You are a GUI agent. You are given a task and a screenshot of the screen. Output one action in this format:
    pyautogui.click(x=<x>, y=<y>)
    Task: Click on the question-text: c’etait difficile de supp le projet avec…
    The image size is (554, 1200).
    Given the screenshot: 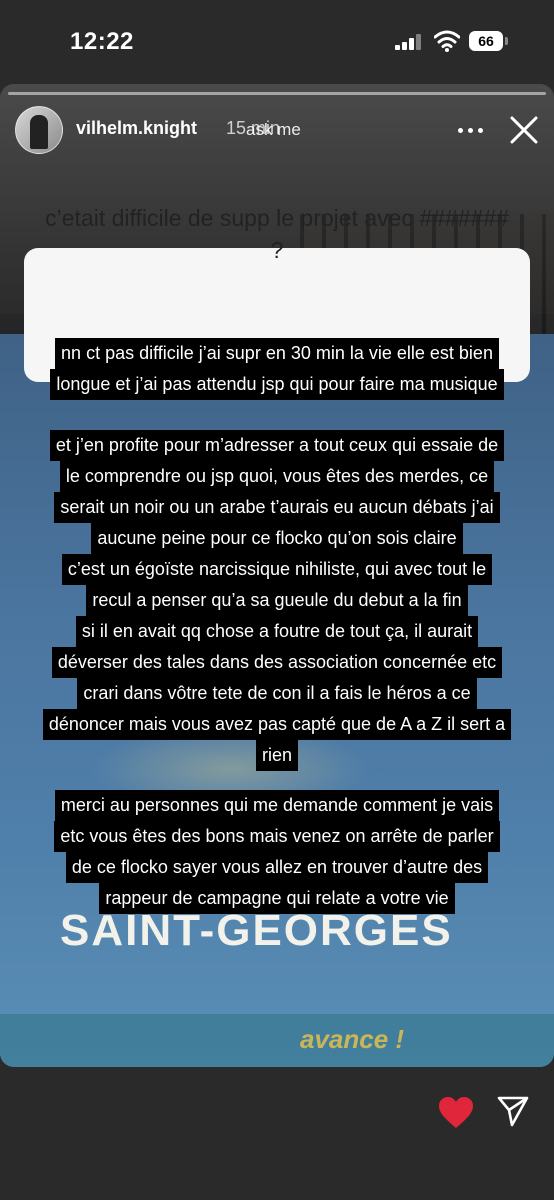 What is the action you would take?
    pyautogui.click(x=277, y=234)
    